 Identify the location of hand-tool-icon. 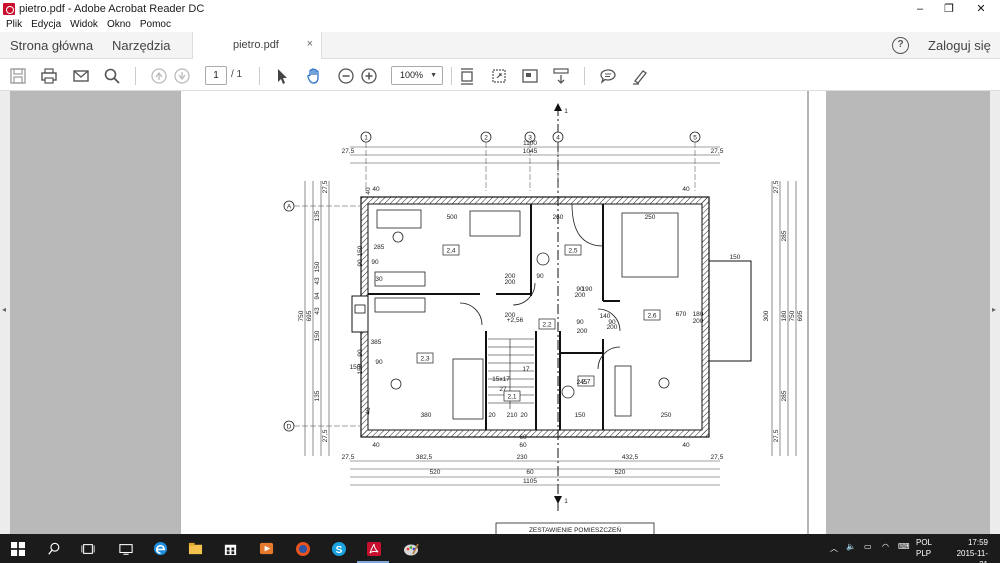
(314, 76).